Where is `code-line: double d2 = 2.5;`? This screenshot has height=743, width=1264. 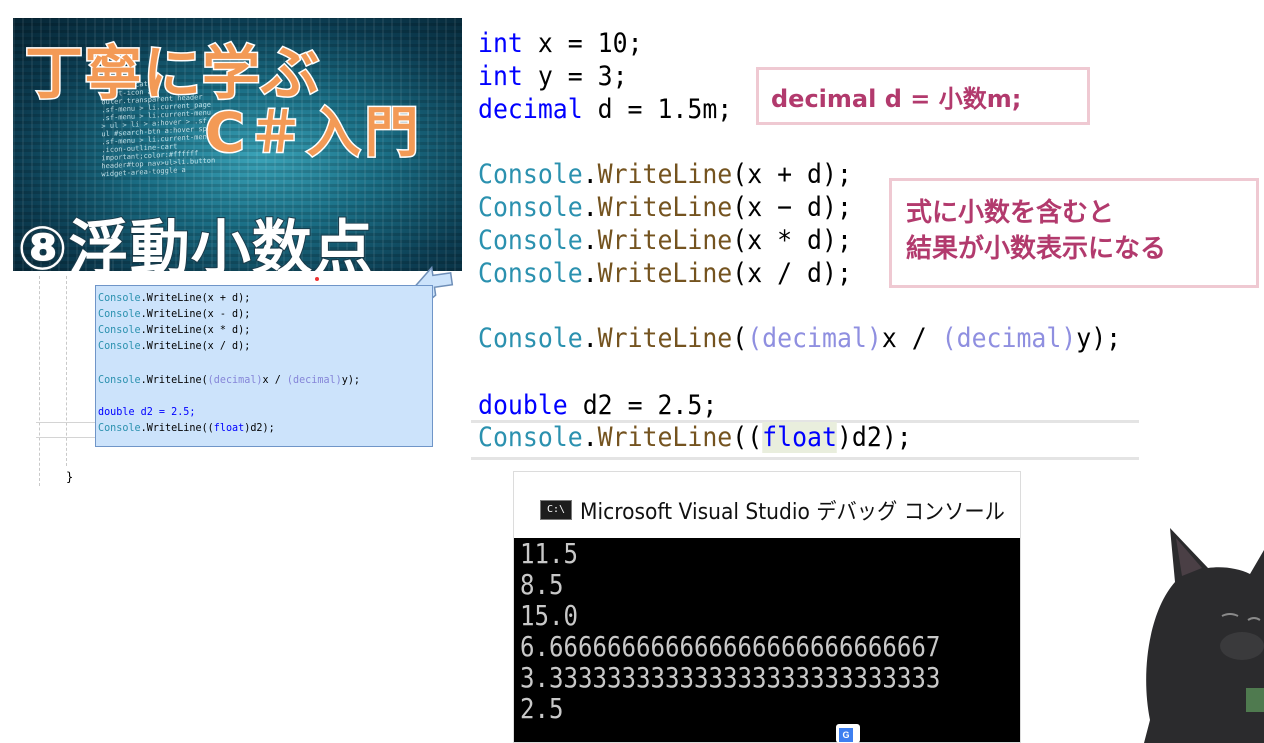
code-line: double d2 = 2.5; is located at coordinates (147, 411).